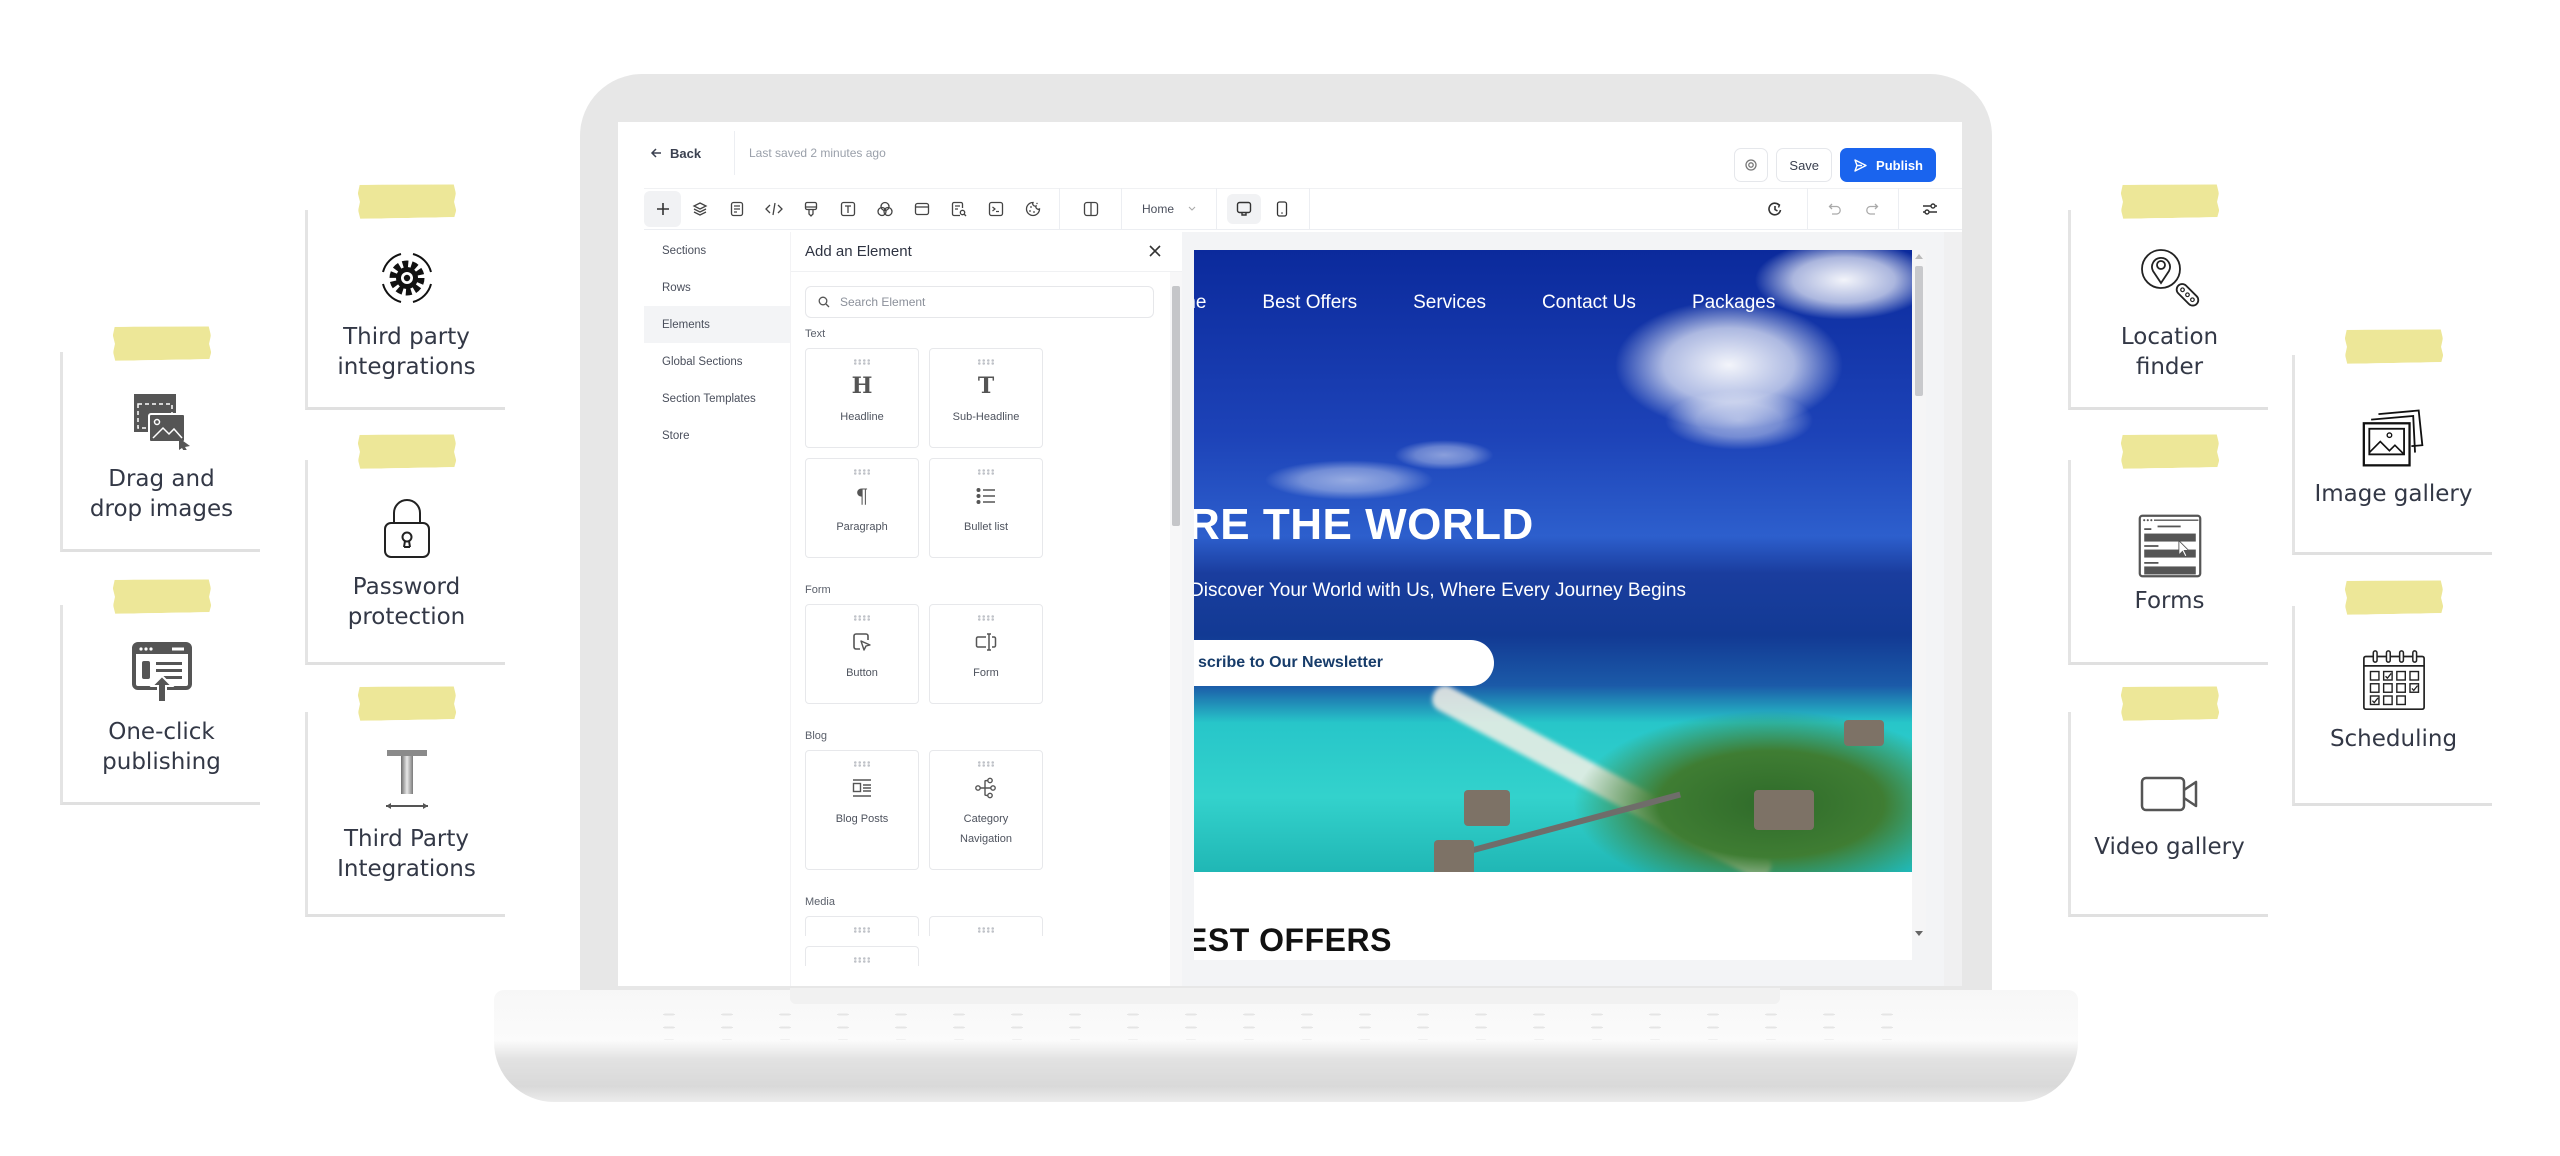 This screenshot has width=2560, height=1156. Describe the element at coordinates (1919, 256) in the screenshot. I see `scroll-up-icon` at that location.